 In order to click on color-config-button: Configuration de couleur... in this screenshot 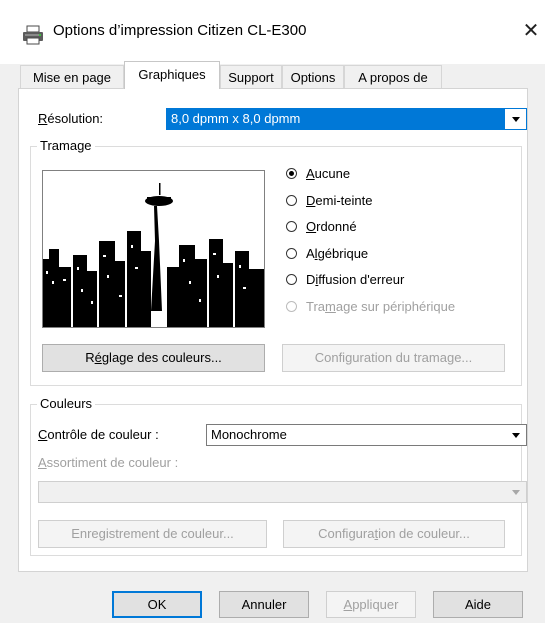, I will do `click(394, 534)`.